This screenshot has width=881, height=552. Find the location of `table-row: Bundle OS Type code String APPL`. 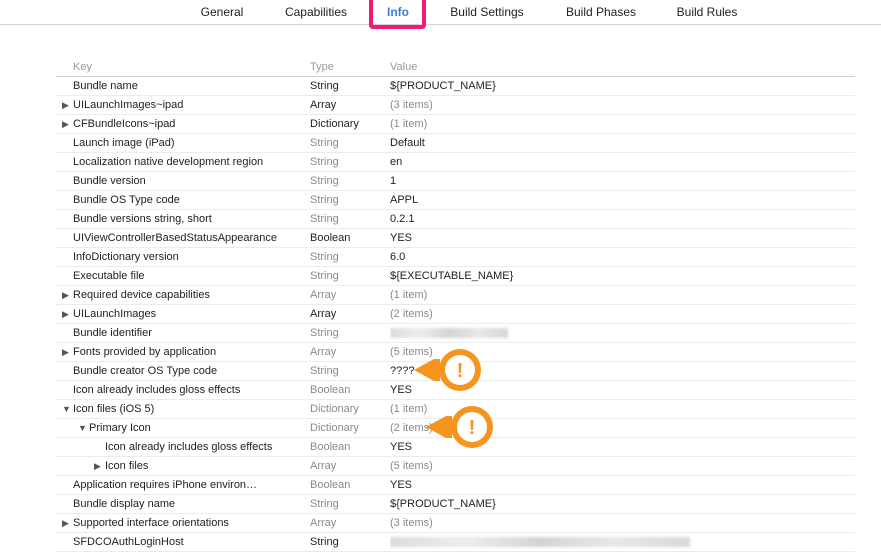

table-row: Bundle OS Type code String APPL is located at coordinates (455, 200).